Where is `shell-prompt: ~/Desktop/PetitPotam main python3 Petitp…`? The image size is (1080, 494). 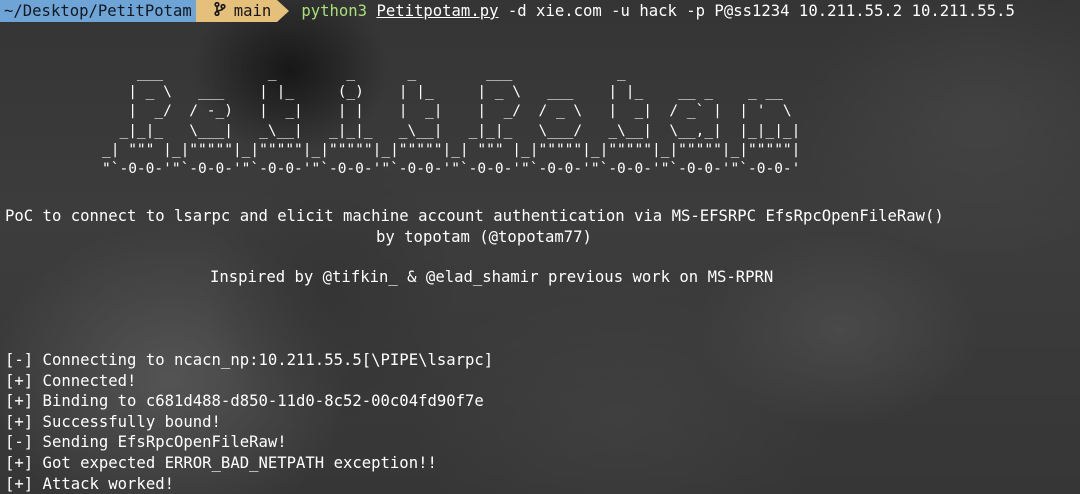
shell-prompt: ~/Desktop/PetitPotam main python3 Petitp… is located at coordinates (540, 11).